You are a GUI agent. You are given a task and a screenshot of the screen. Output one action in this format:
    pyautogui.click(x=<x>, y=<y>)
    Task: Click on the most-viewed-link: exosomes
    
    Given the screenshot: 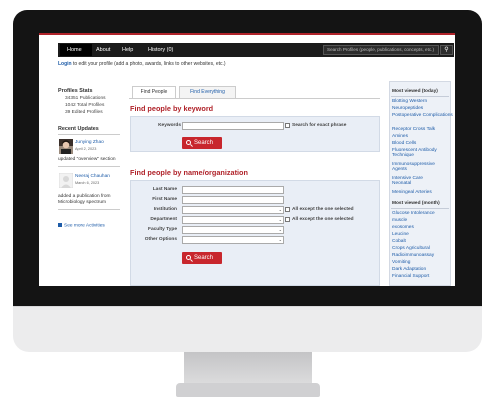 What is the action you would take?
    pyautogui.click(x=403, y=227)
    